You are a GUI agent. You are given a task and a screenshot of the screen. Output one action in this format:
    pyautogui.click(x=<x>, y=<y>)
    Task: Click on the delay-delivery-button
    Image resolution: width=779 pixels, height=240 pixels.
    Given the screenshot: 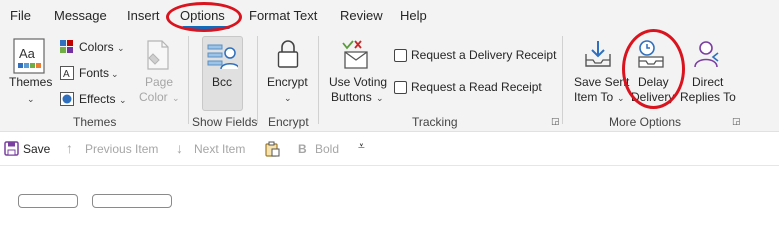 What is the action you would take?
    pyautogui.click(x=651, y=54)
    